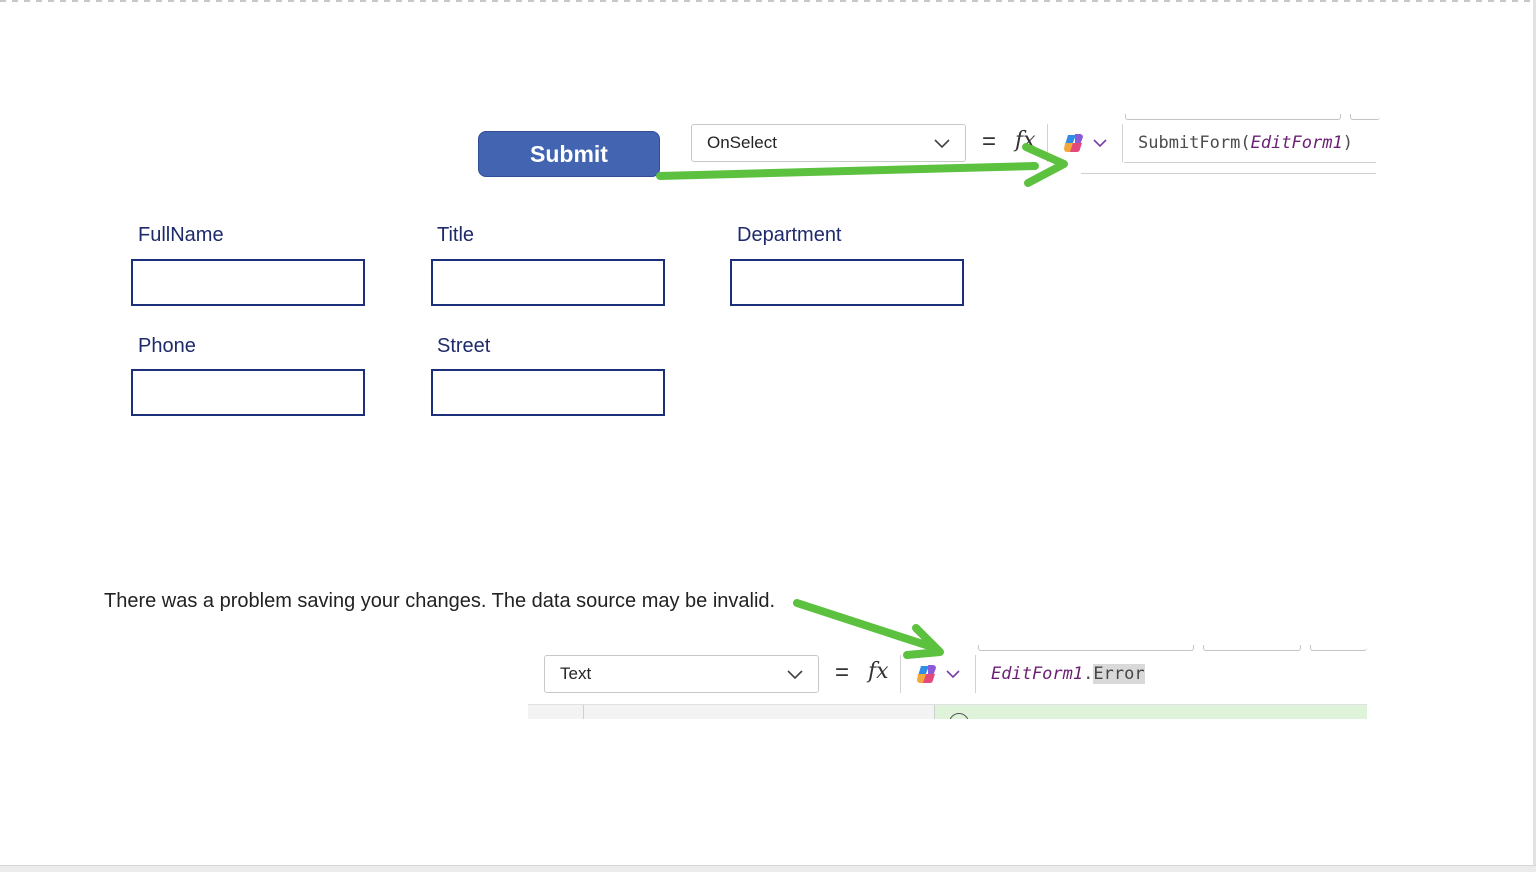 Image resolution: width=1536 pixels, height=872 pixels. What do you see at coordinates (1119, 674) in the screenshot?
I see `formula-property: Error` at bounding box center [1119, 674].